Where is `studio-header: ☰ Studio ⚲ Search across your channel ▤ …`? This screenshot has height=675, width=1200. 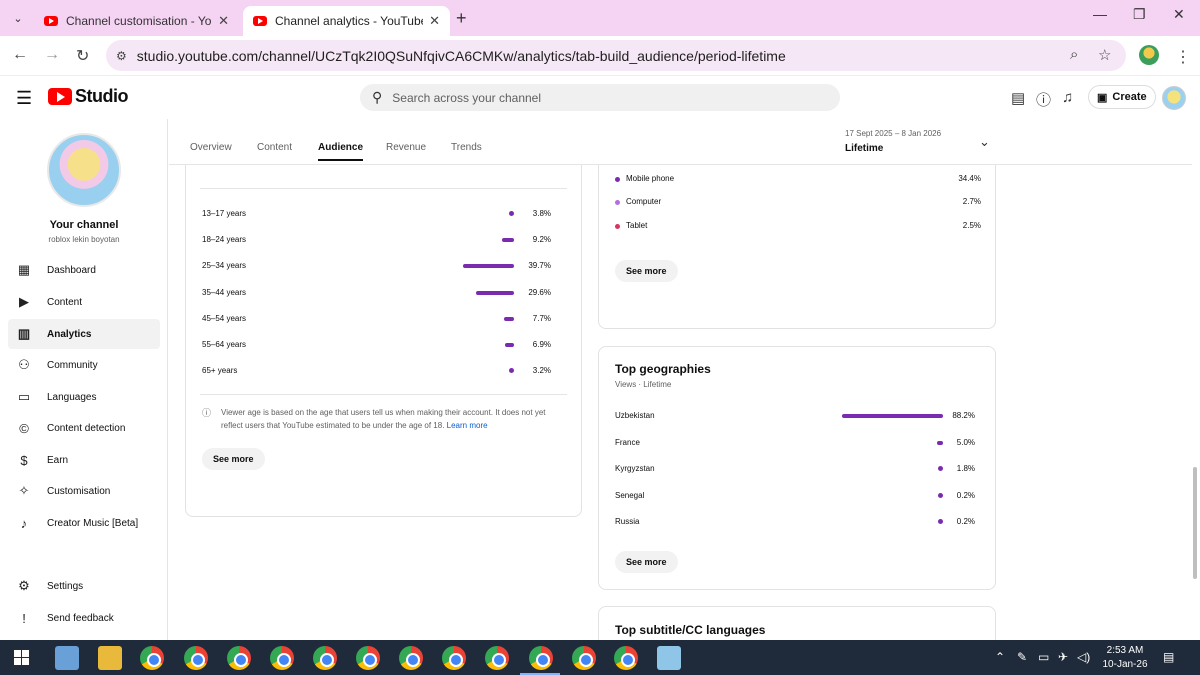
studio-header: ☰ Studio ⚲ Search across your channel ▤ … is located at coordinates (600, 97).